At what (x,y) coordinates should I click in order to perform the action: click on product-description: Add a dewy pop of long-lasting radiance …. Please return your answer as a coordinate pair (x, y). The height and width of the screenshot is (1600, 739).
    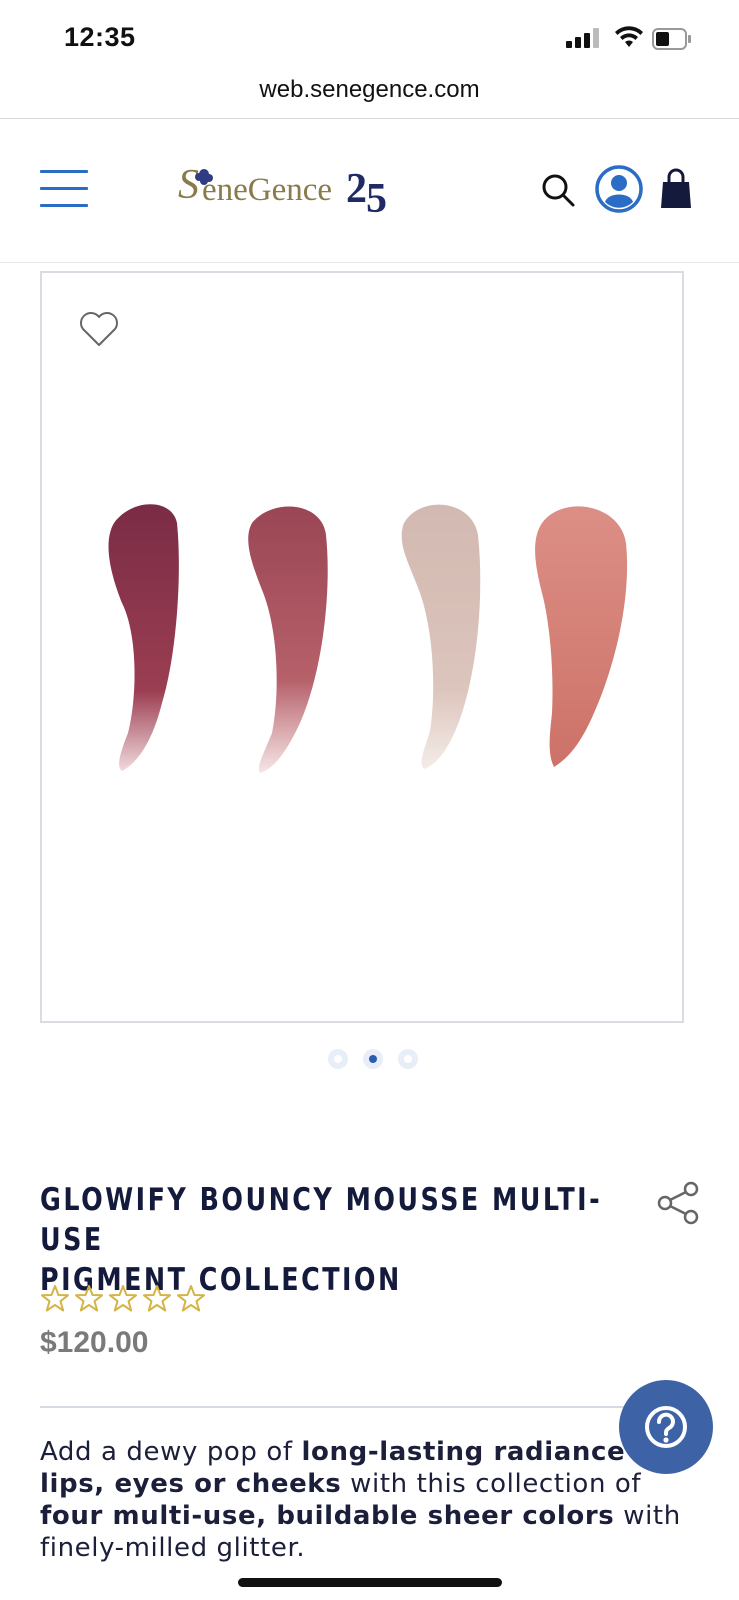
    Looking at the image, I should click on (365, 1500).